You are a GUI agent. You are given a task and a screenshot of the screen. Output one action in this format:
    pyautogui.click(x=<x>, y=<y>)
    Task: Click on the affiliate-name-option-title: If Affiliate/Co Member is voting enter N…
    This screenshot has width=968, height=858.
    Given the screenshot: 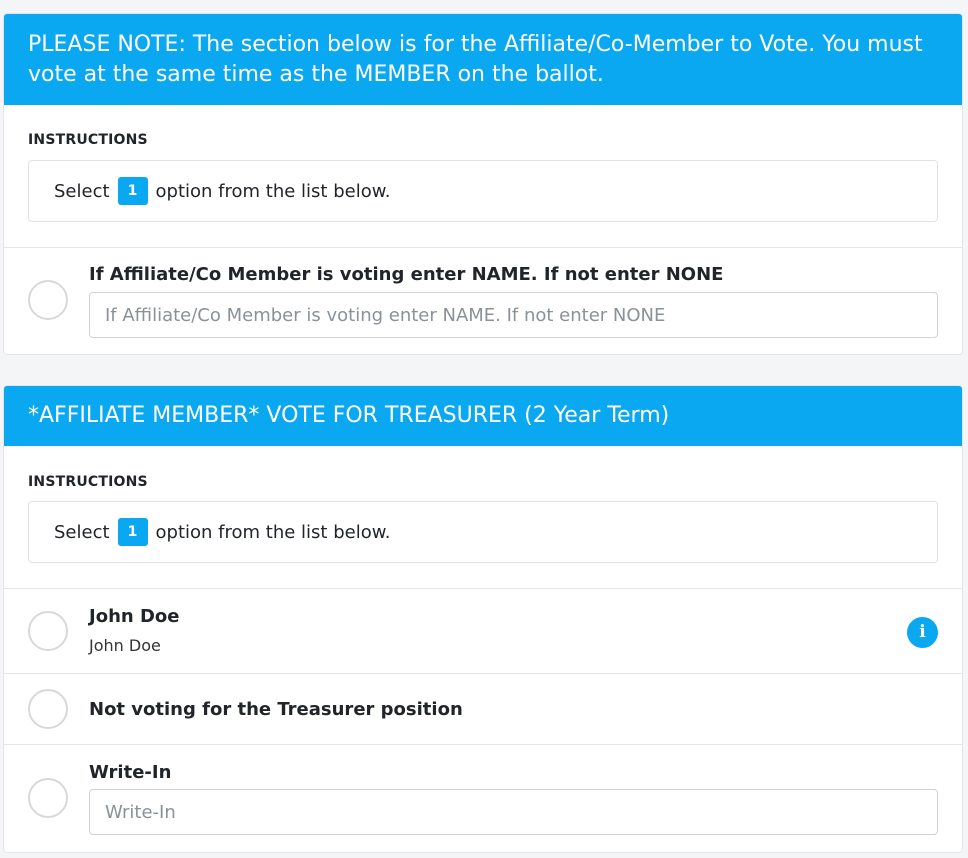 What is the action you would take?
    pyautogui.click(x=406, y=274)
    